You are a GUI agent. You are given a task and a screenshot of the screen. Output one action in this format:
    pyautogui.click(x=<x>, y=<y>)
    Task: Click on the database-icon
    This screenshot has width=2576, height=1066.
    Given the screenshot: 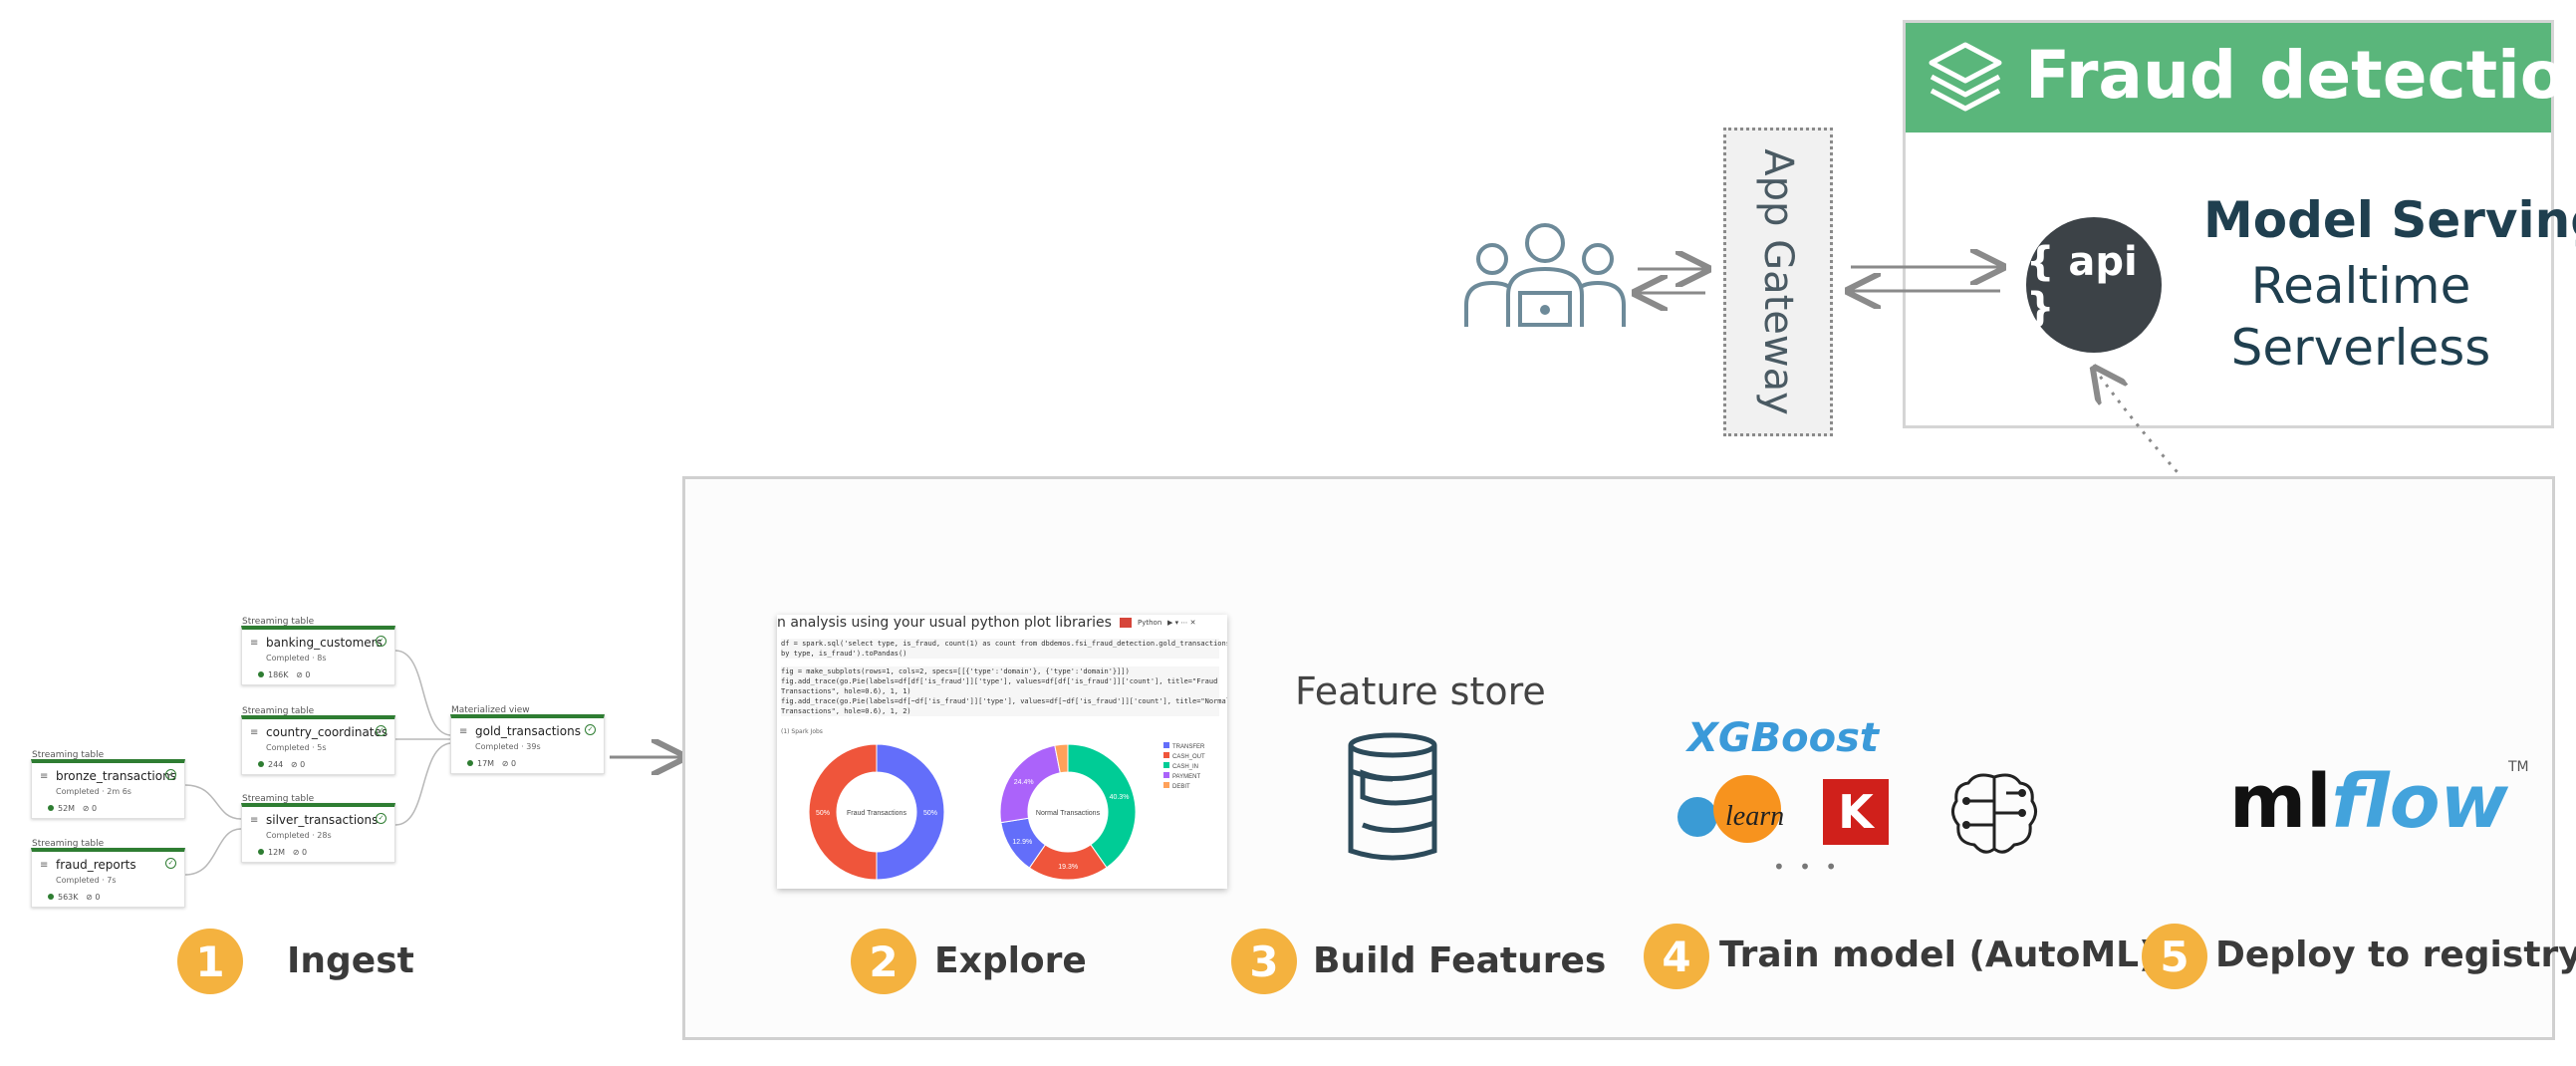 What is the action you would take?
    pyautogui.click(x=1392, y=796)
    